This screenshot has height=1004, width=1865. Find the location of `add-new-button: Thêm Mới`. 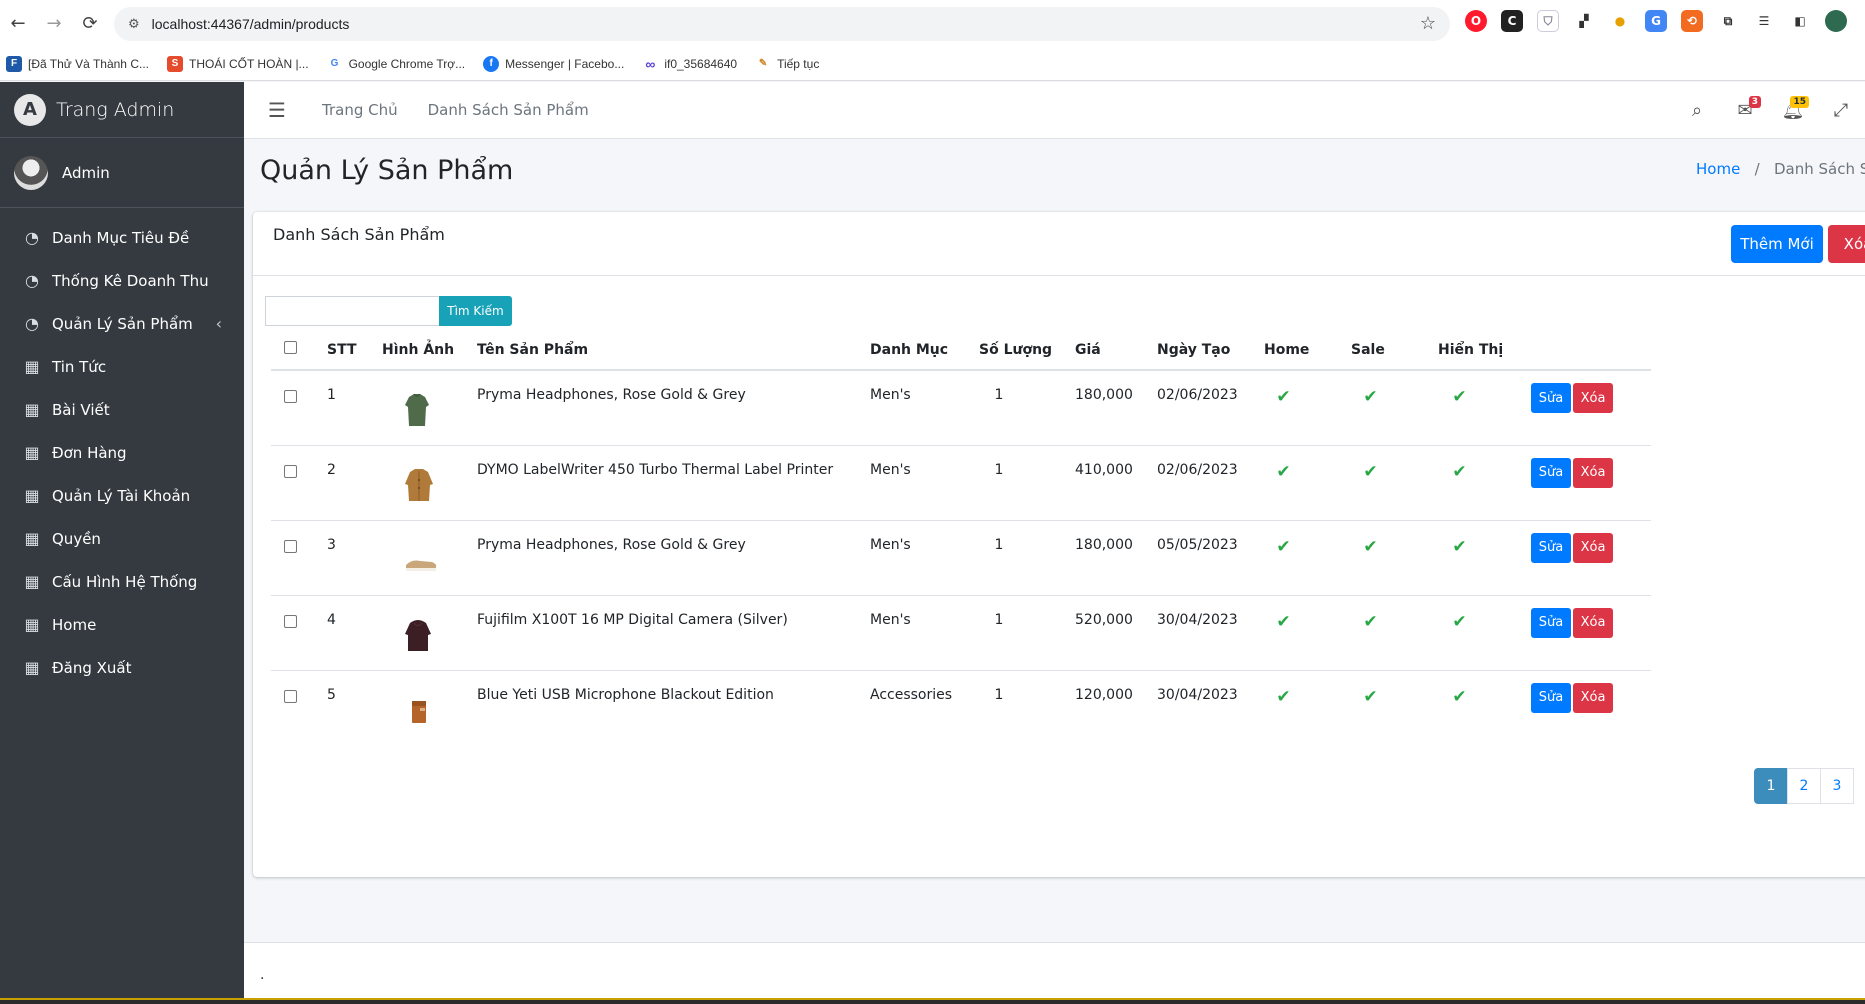

add-new-button: Thêm Mới is located at coordinates (1777, 244).